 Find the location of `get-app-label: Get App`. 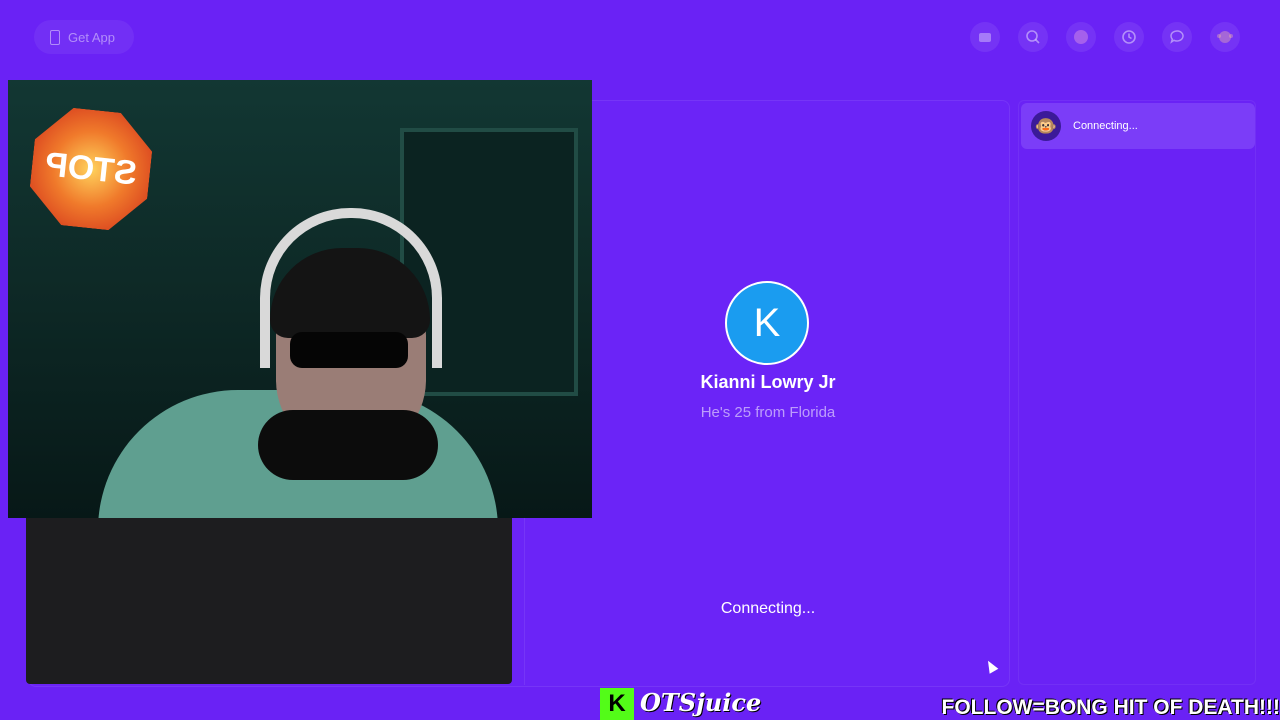

get-app-label: Get App is located at coordinates (91, 37).